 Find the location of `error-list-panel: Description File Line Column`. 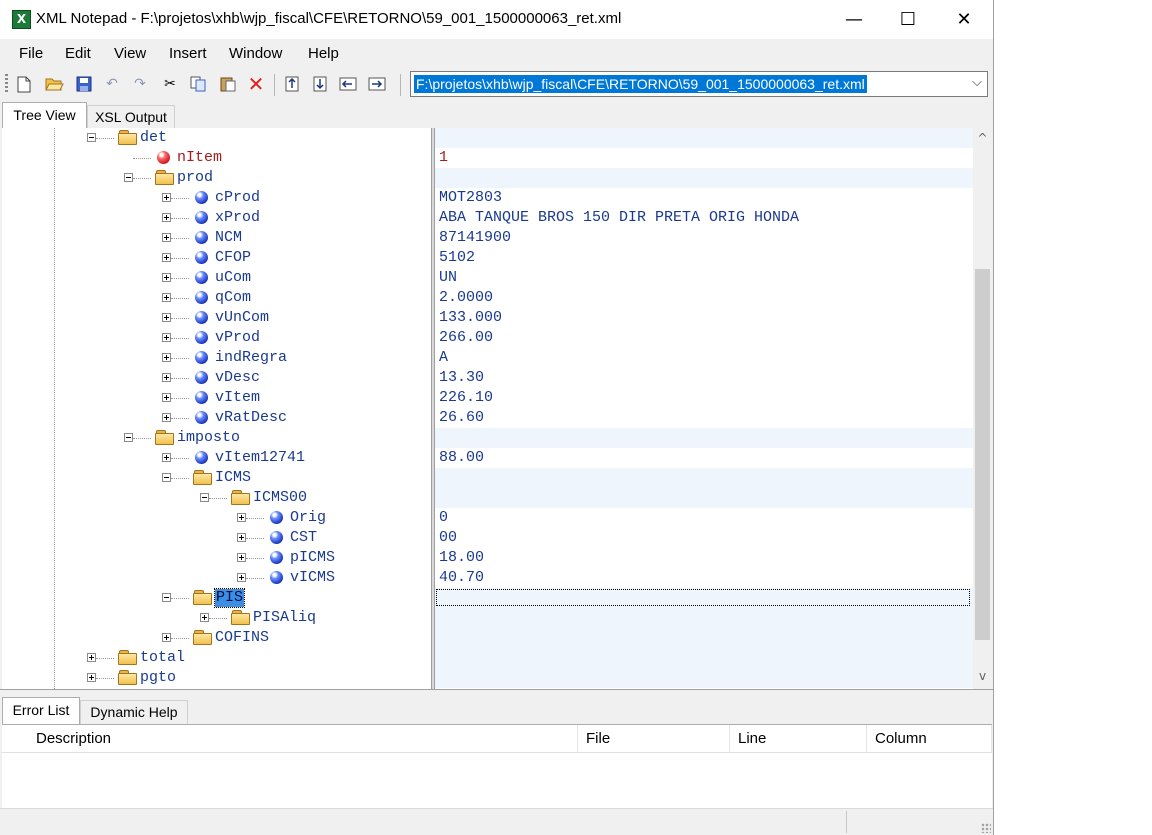

error-list-panel: Description File Line Column is located at coordinates (497, 766).